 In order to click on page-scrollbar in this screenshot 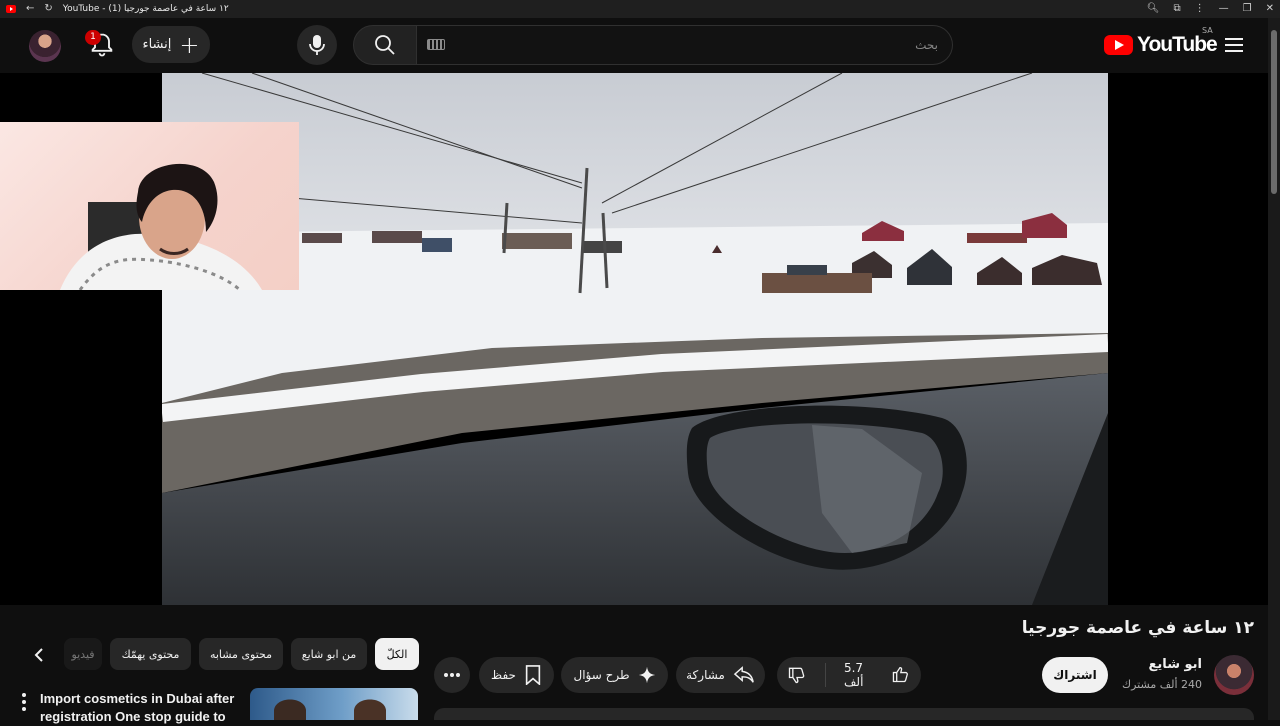, I will do `click(1274, 369)`.